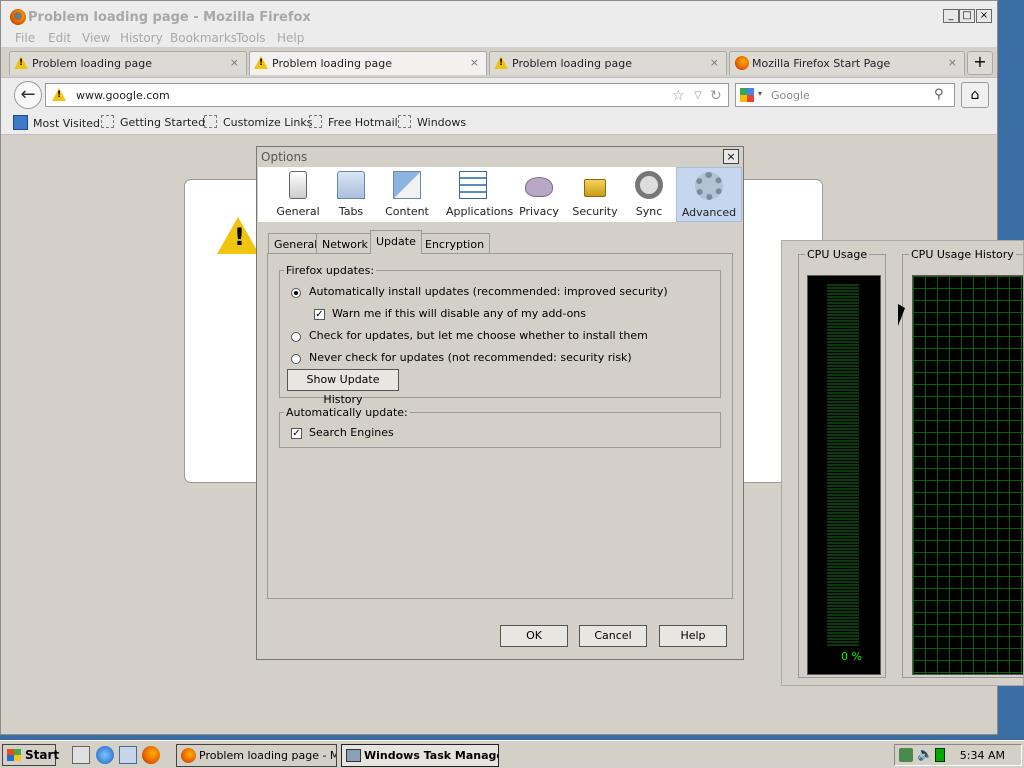 This screenshot has width=1024, height=768. What do you see at coordinates (296, 293) in the screenshot?
I see `radio-auto-install` at bounding box center [296, 293].